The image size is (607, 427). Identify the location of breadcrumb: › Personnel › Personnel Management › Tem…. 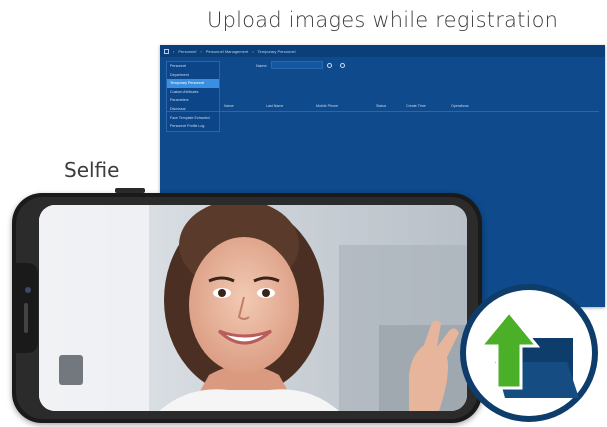
(382, 51).